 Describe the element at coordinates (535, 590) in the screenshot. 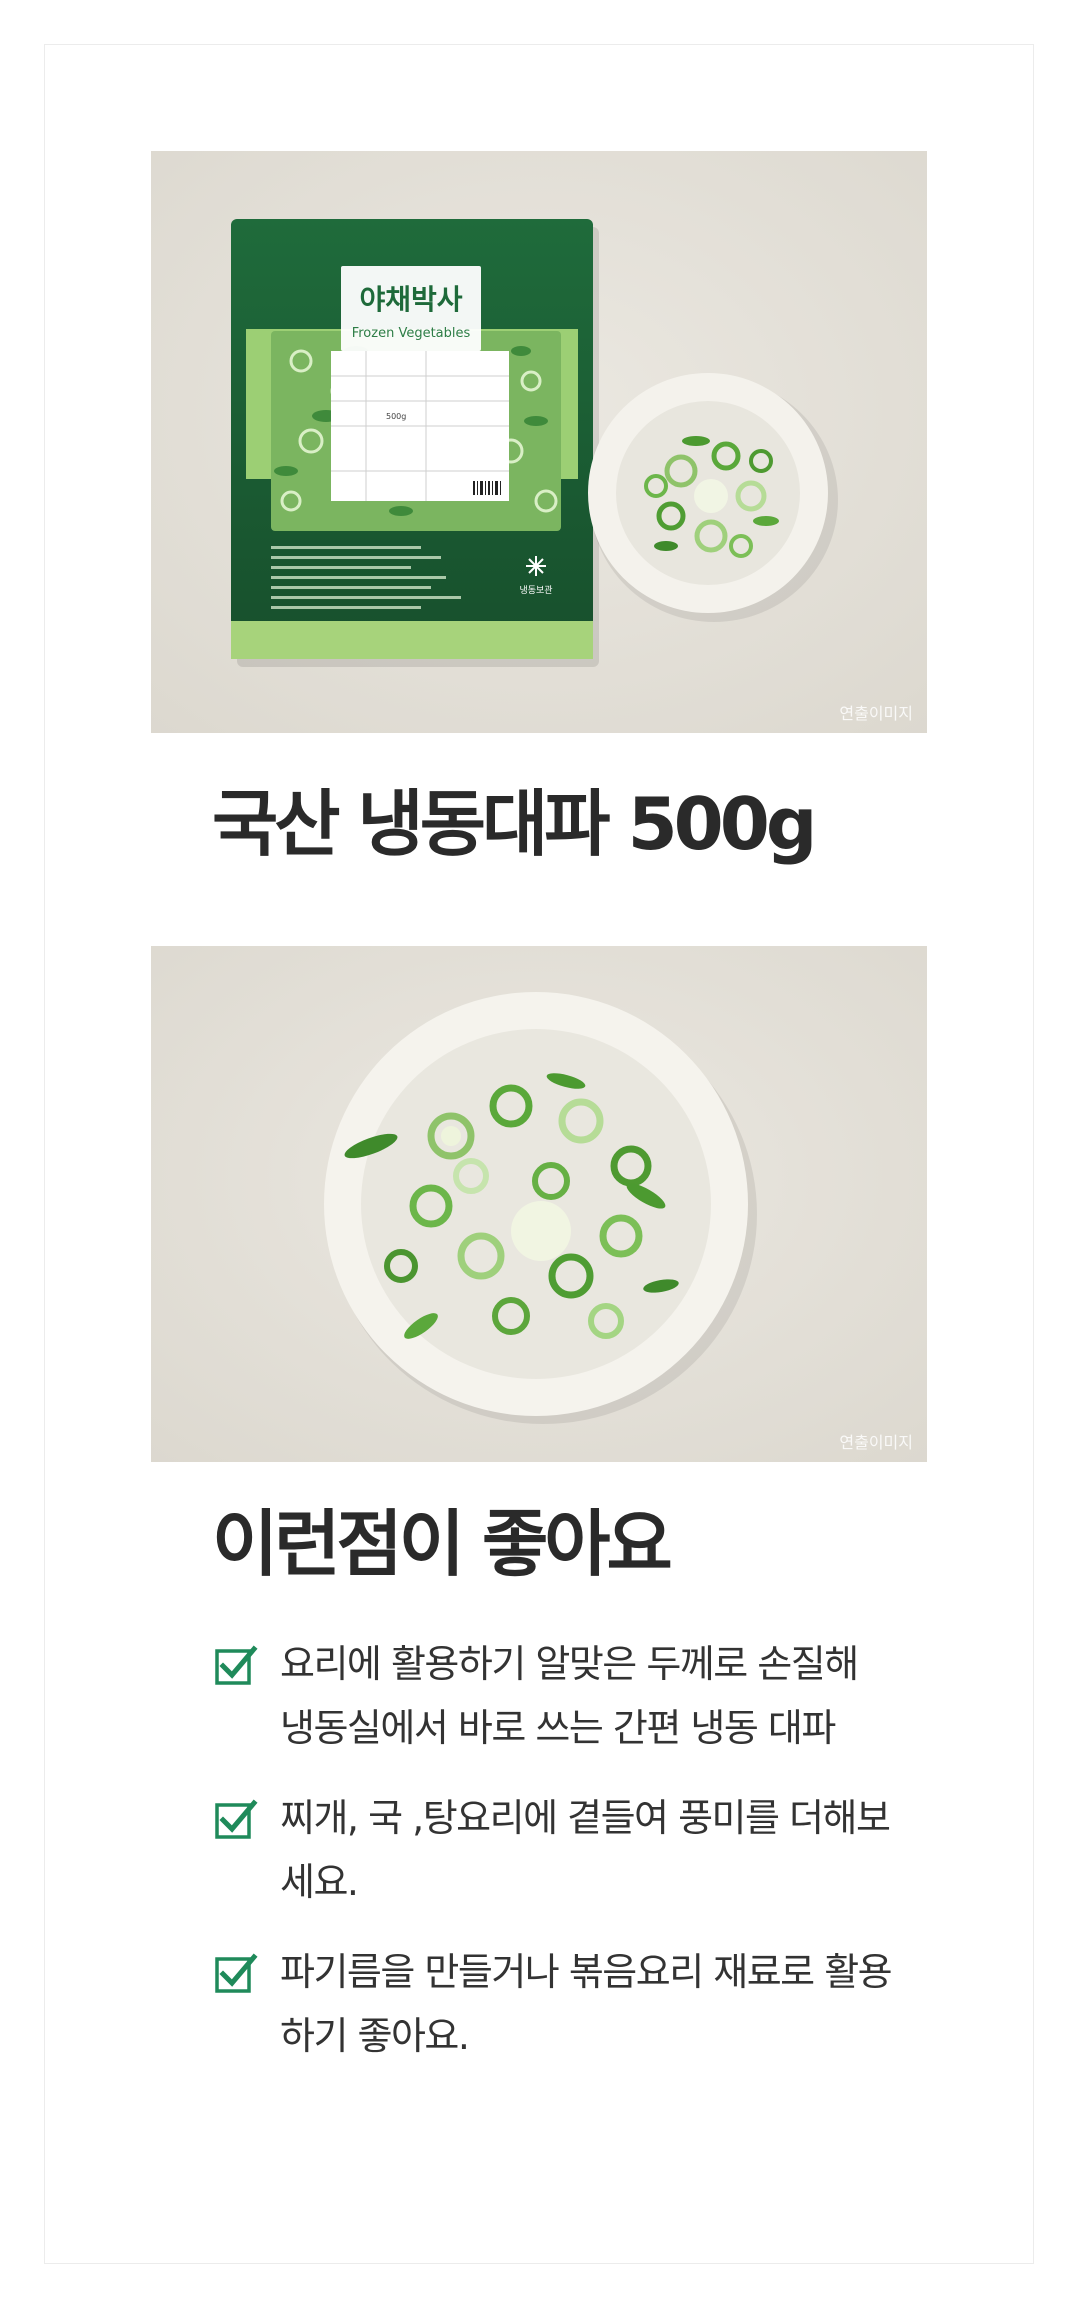

I see `package-storage-text: 냉동보관` at that location.